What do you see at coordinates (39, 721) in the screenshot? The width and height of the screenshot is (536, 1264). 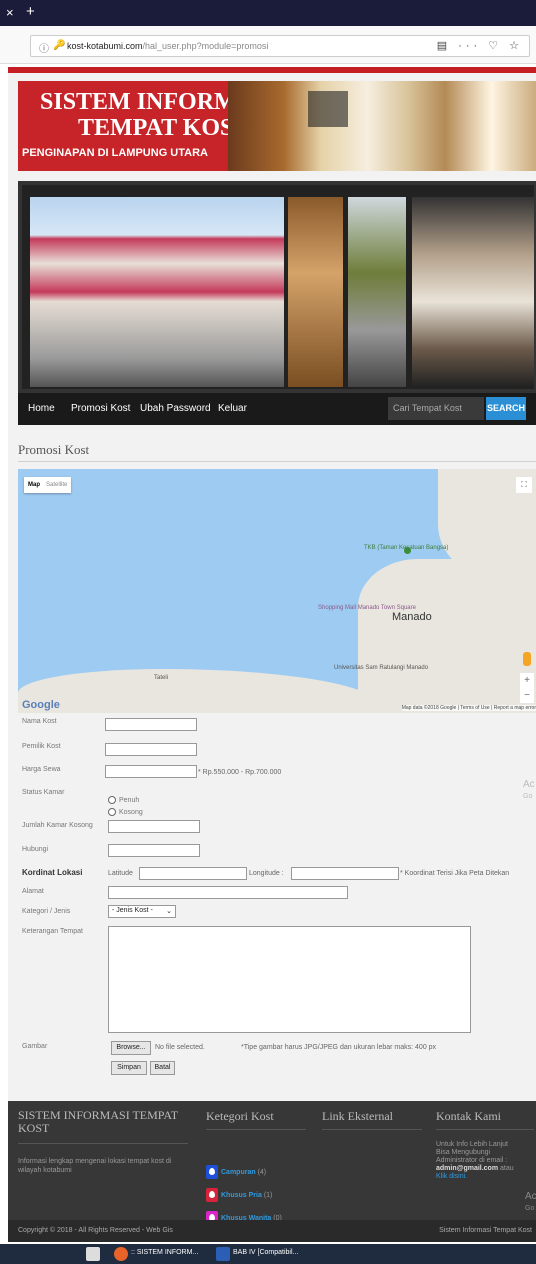 I see `label-nama-kost: Nama Kost` at bounding box center [39, 721].